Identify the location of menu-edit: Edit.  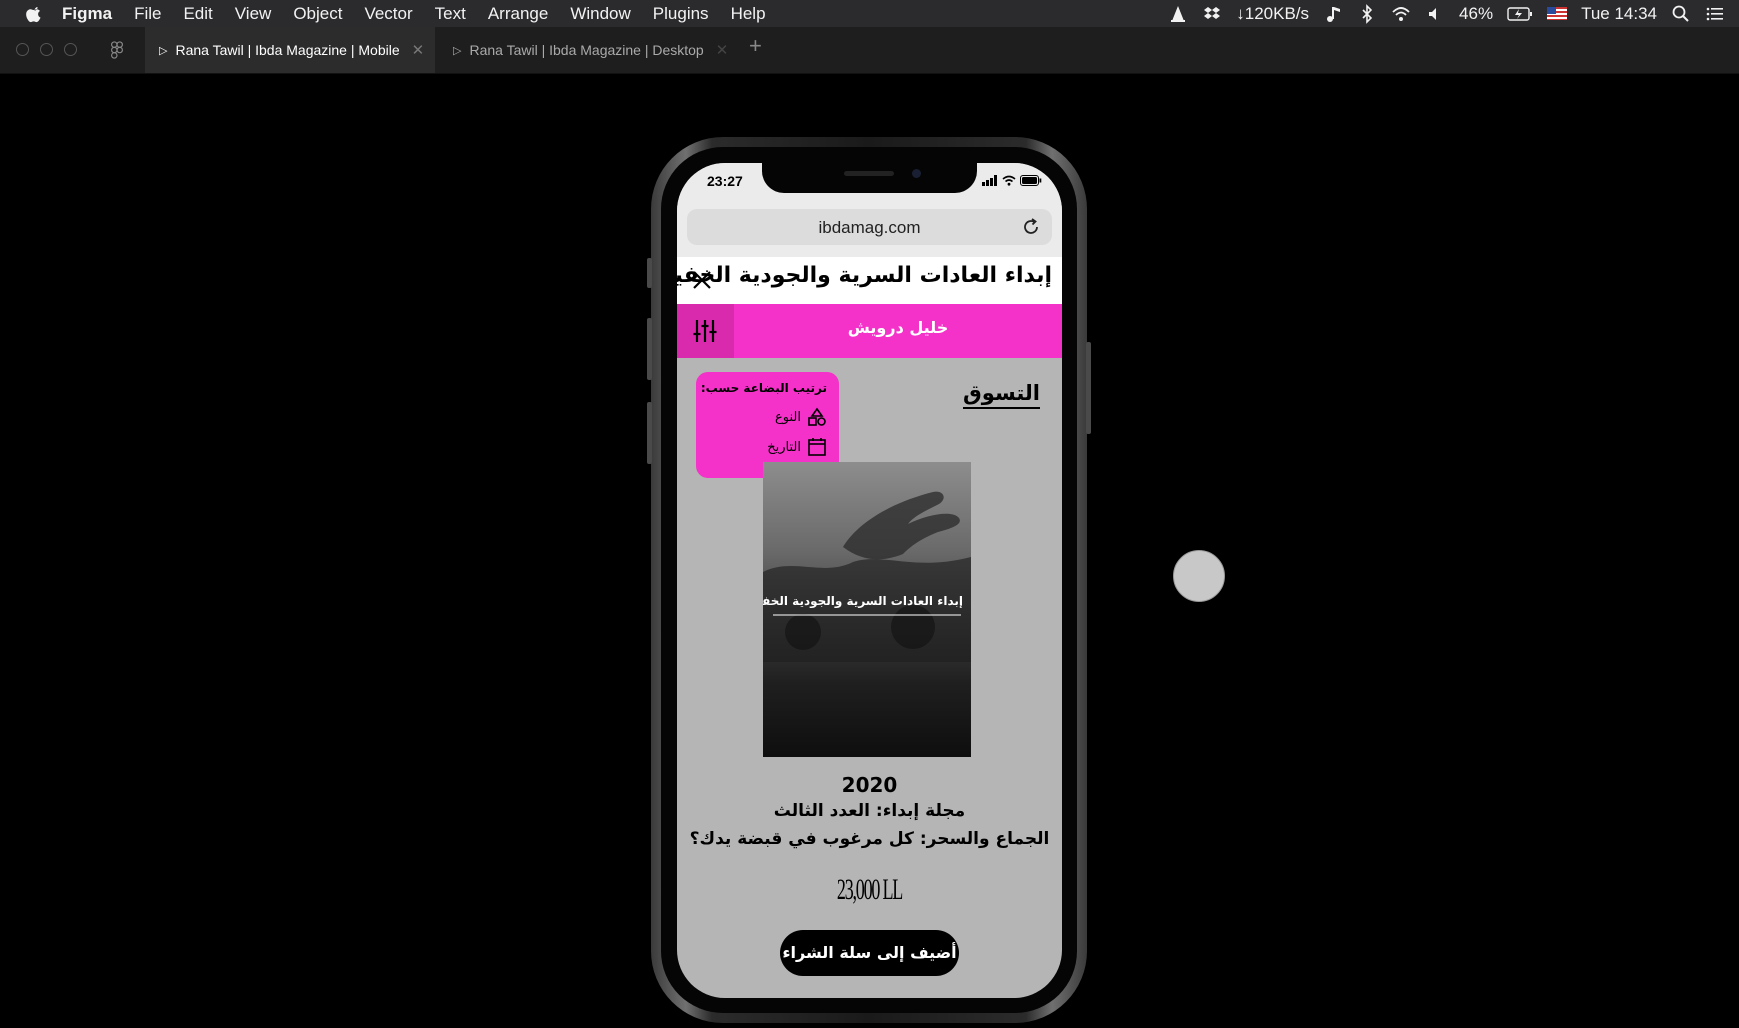
(197, 14).